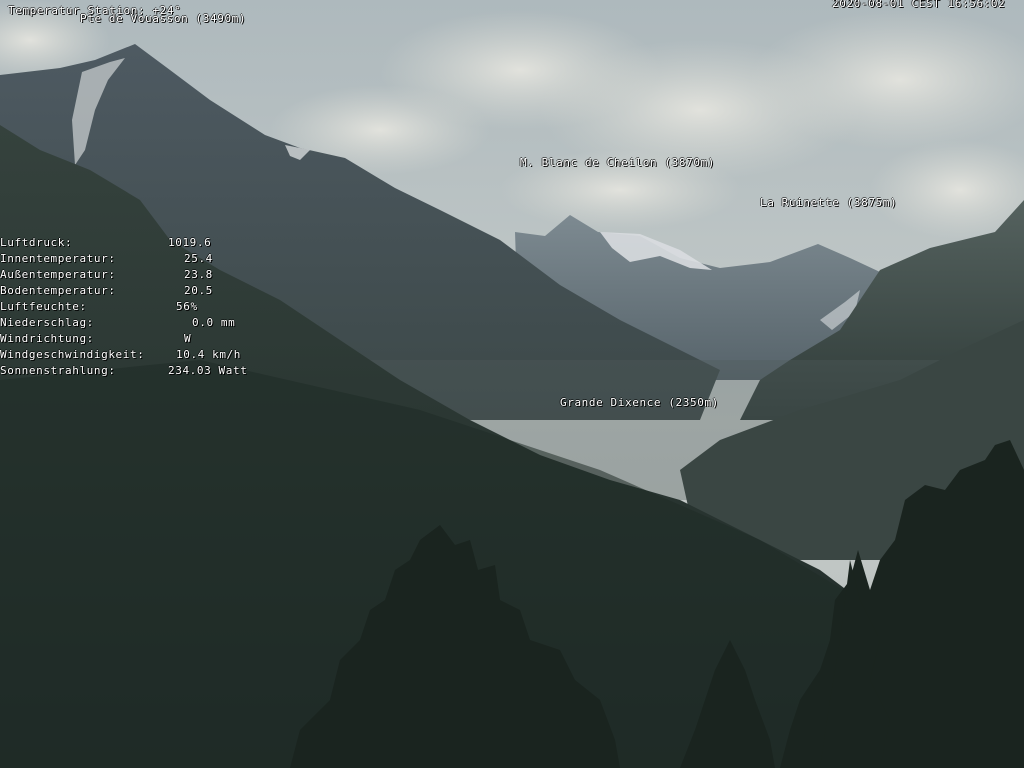  Describe the element at coordinates (58, 258) in the screenshot. I see `weather-label: Innentemperatur:` at that location.